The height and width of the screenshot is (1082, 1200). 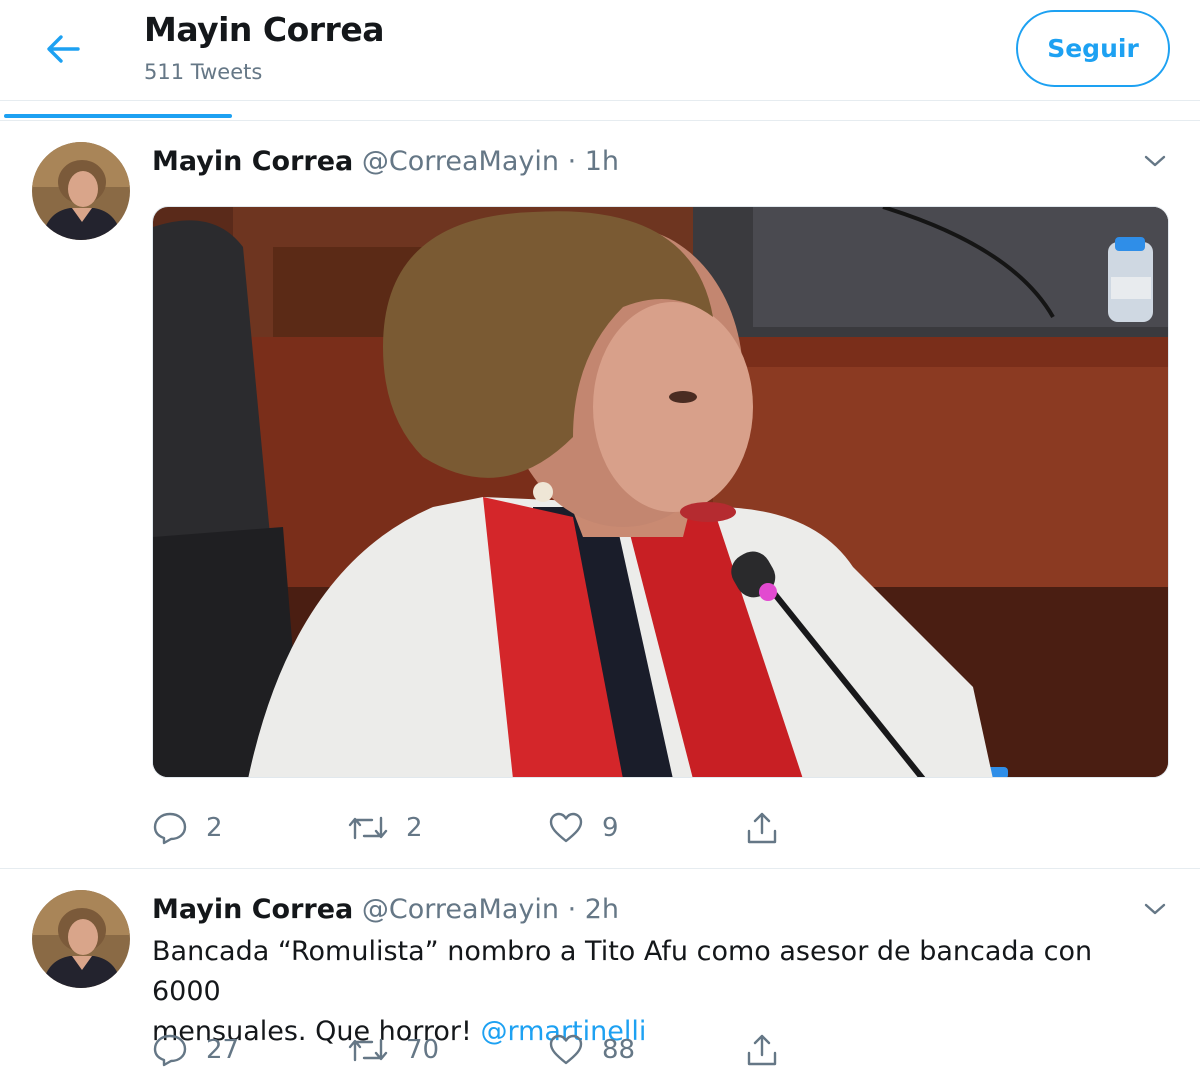 What do you see at coordinates (393, 1050) in the screenshot?
I see `retweet-button: 70` at bounding box center [393, 1050].